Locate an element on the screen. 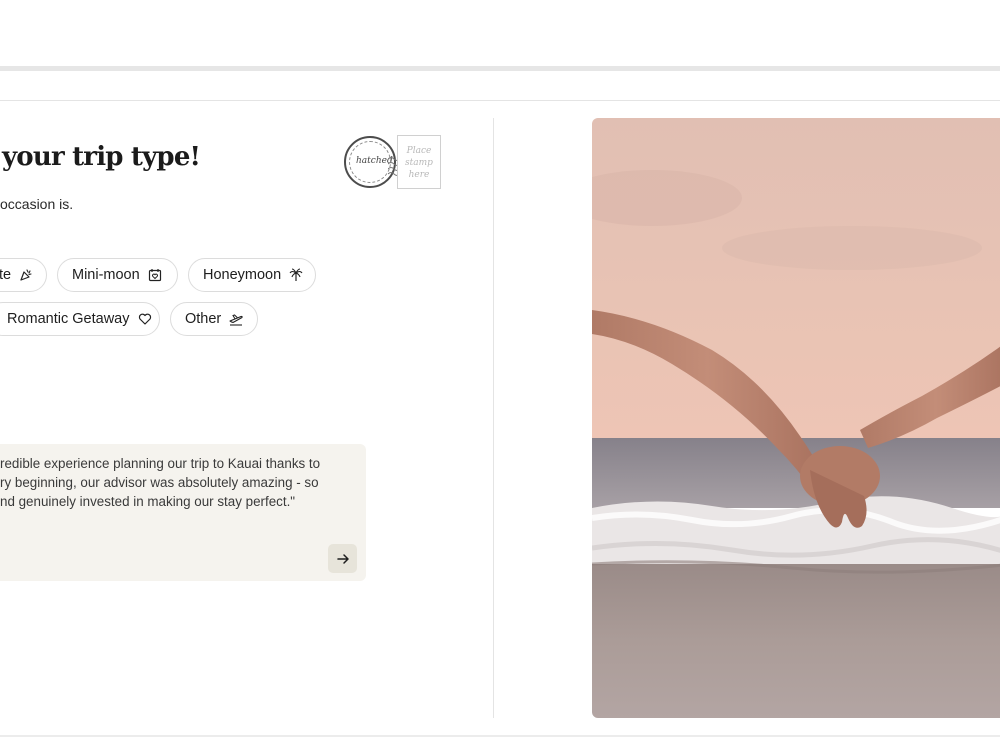 This screenshot has height=750, width=1000. calendar-heart-icon is located at coordinates (155, 275).